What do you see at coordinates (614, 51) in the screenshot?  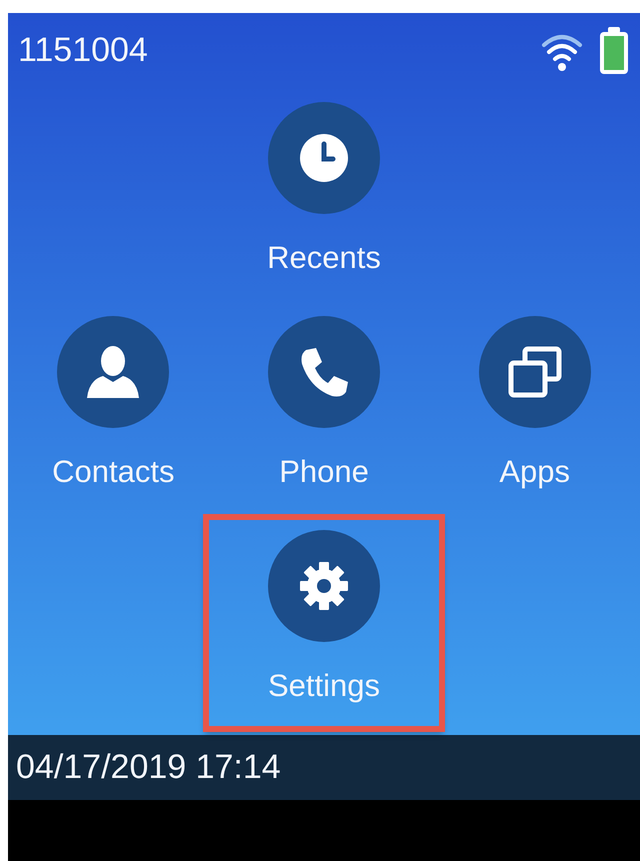 I see `battery-icon` at bounding box center [614, 51].